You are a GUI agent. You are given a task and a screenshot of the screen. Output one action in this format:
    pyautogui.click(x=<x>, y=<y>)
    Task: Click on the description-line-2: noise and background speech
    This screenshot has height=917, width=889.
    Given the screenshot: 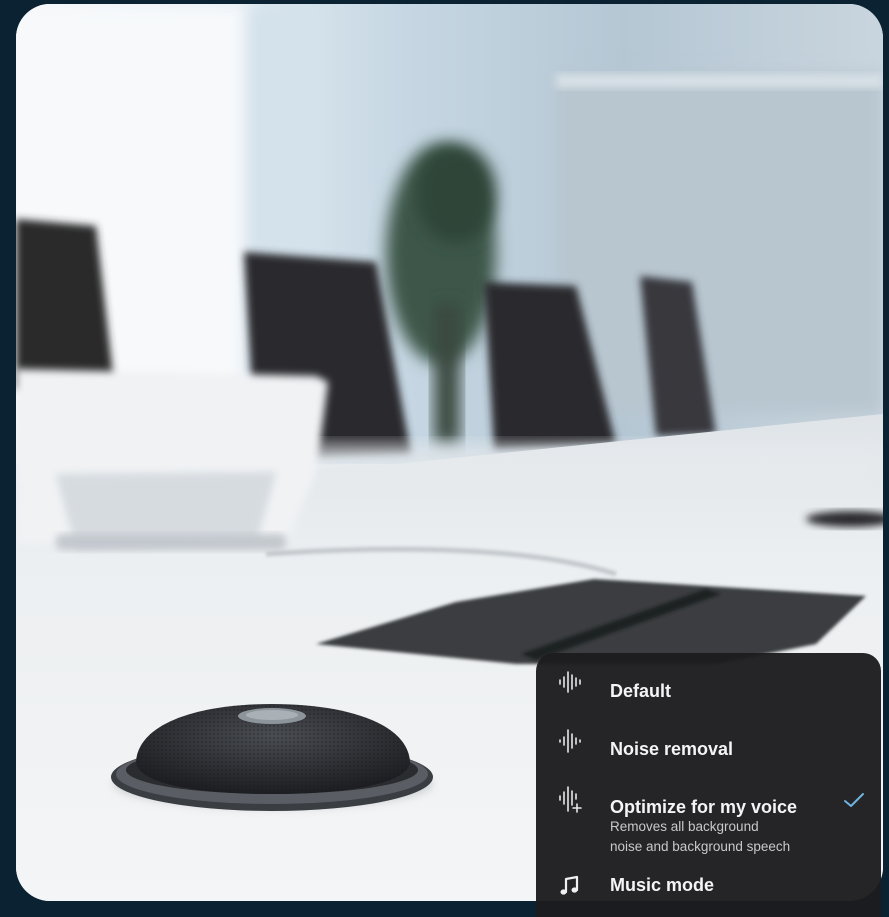 What is the action you would take?
    pyautogui.click(x=700, y=846)
    